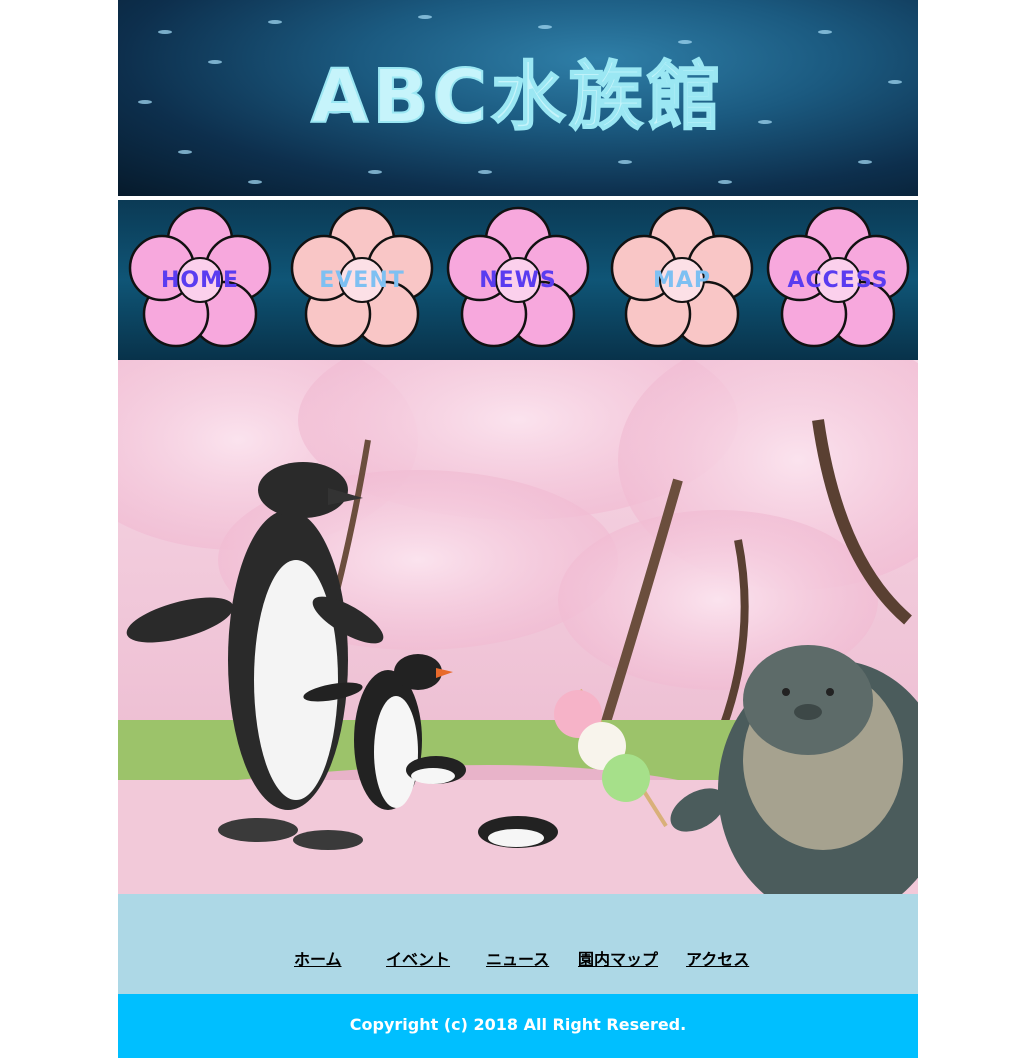 This screenshot has height=1058, width=1029. I want to click on main-nav: HOME EVENT NEWS MAP ACCESS, so click(518, 280).